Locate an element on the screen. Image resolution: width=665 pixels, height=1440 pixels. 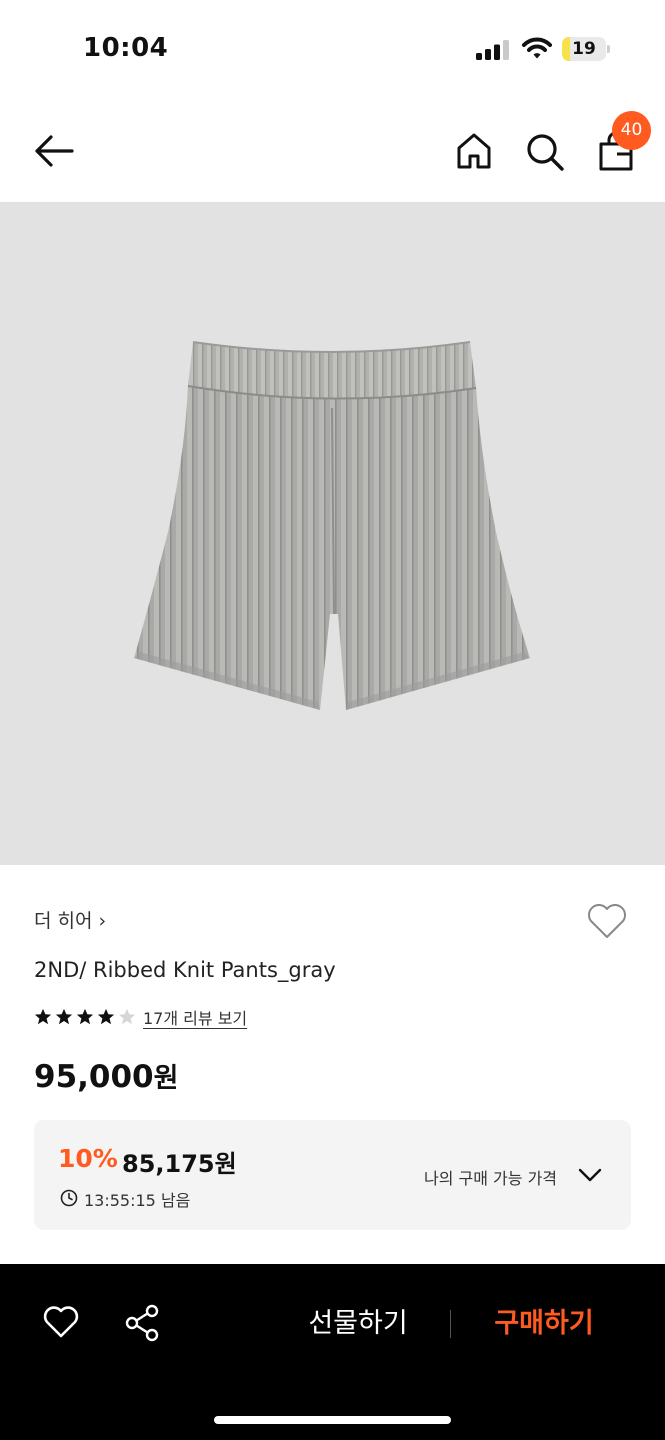
bottom-action-bar: 선물하기 구매하기 is located at coordinates (332, 1352).